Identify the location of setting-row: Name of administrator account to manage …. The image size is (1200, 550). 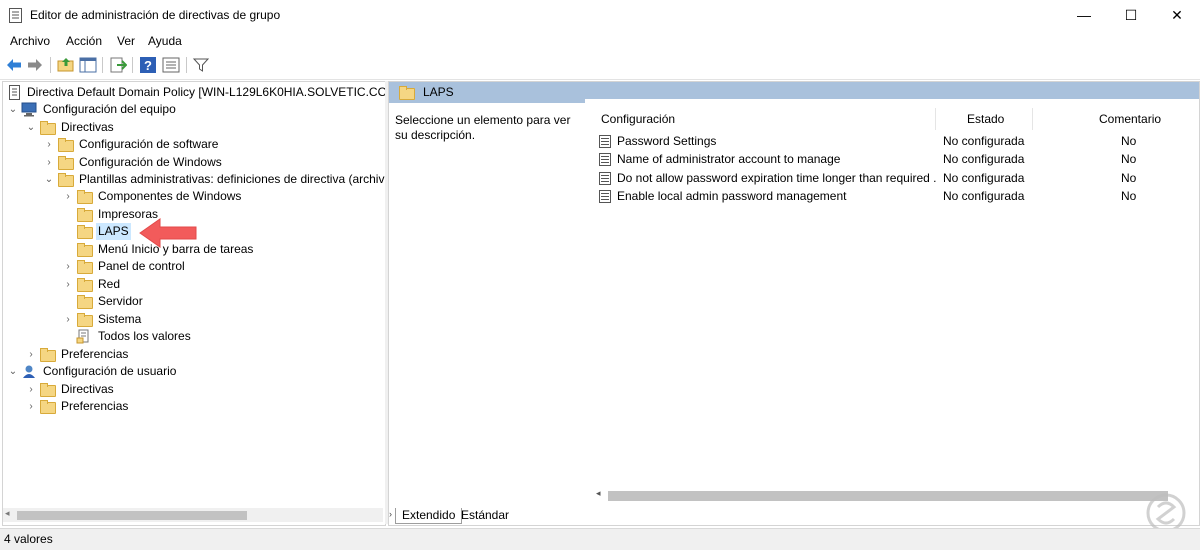
(894, 159).